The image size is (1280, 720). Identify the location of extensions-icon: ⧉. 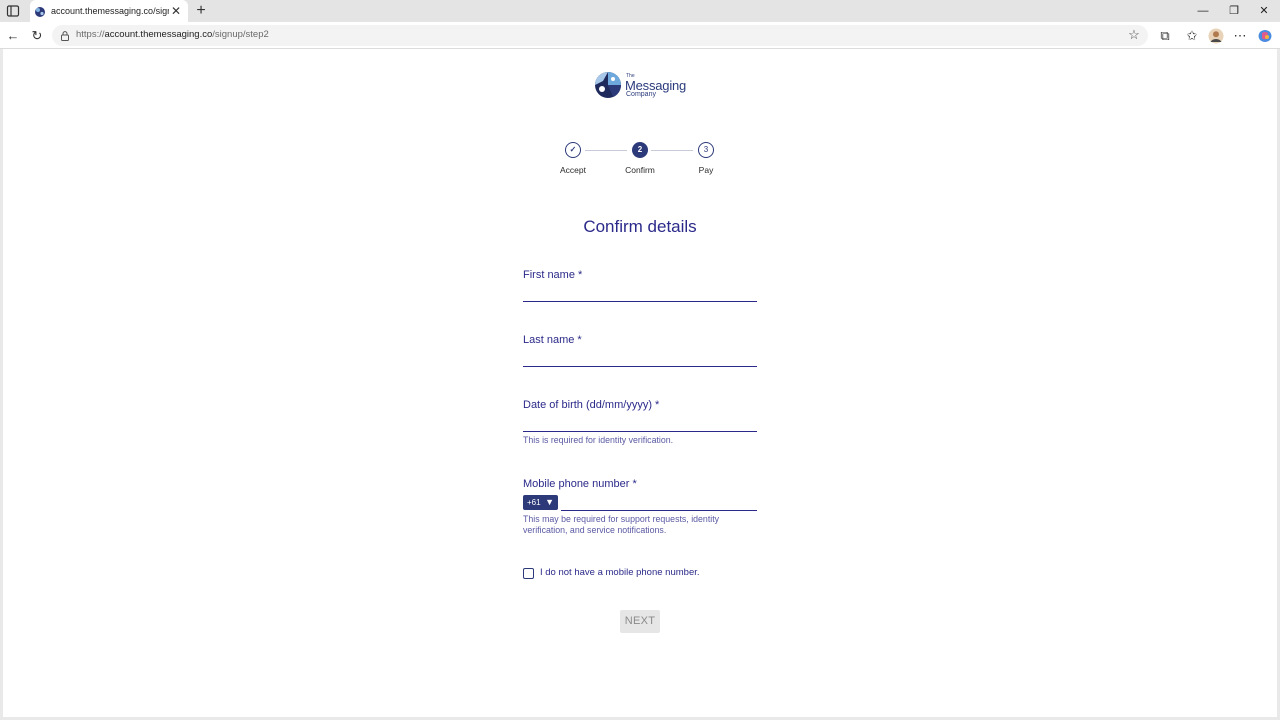
(1165, 36).